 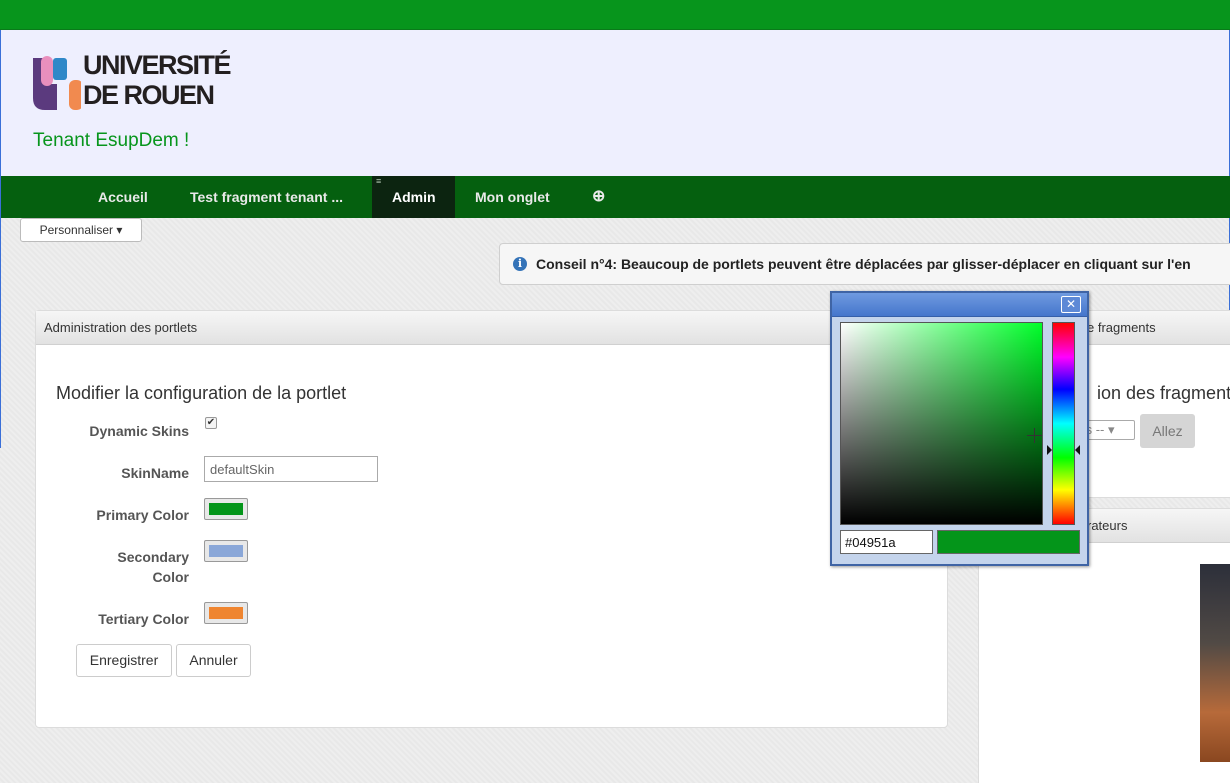 I want to click on tab-admin-label: Admin, so click(x=414, y=197).